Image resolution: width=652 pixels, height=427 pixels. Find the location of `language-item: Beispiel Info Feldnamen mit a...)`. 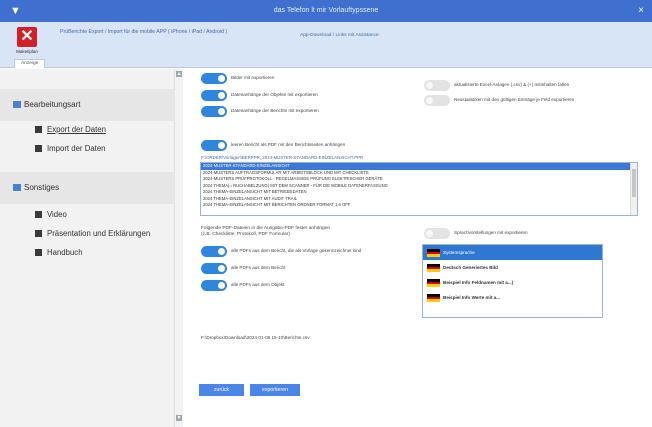

language-item: Beispiel Info Feldnamen mit a...) is located at coordinates (512, 282).